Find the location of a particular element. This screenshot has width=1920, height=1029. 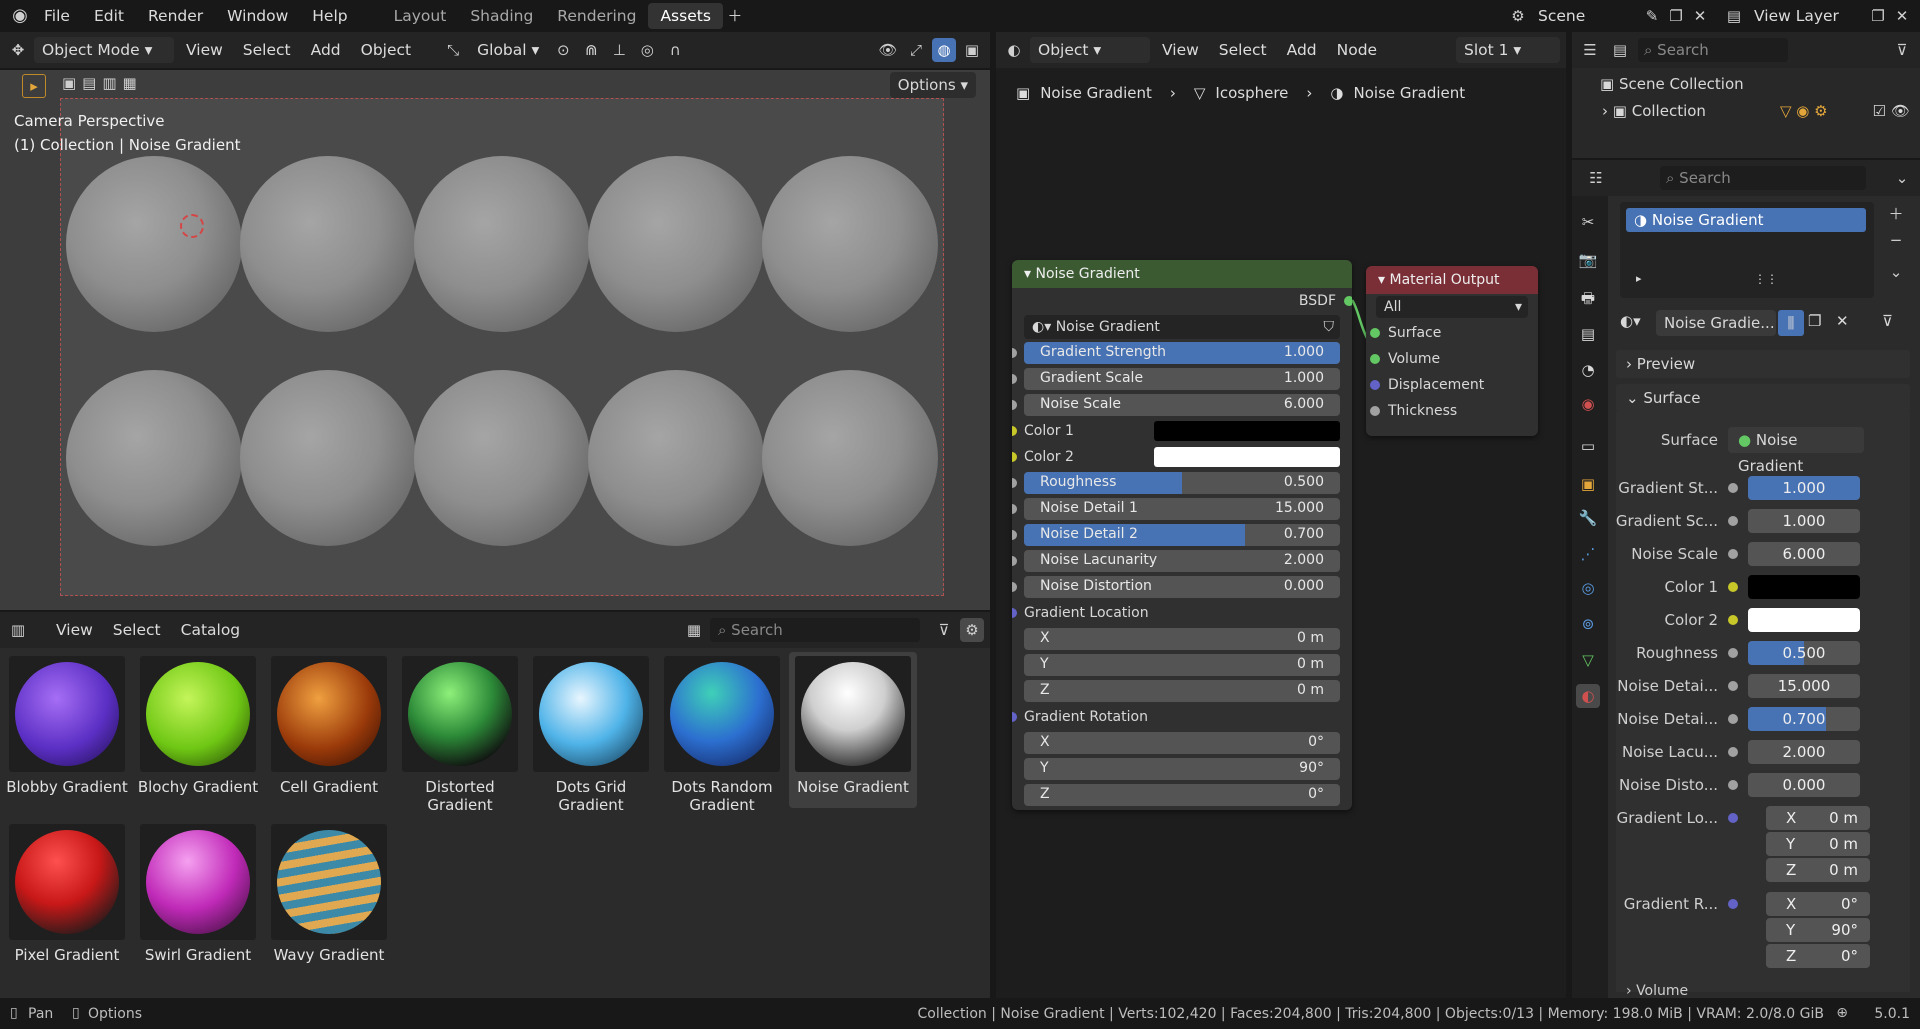

world-tab-icon: ◉ is located at coordinates (1588, 404).